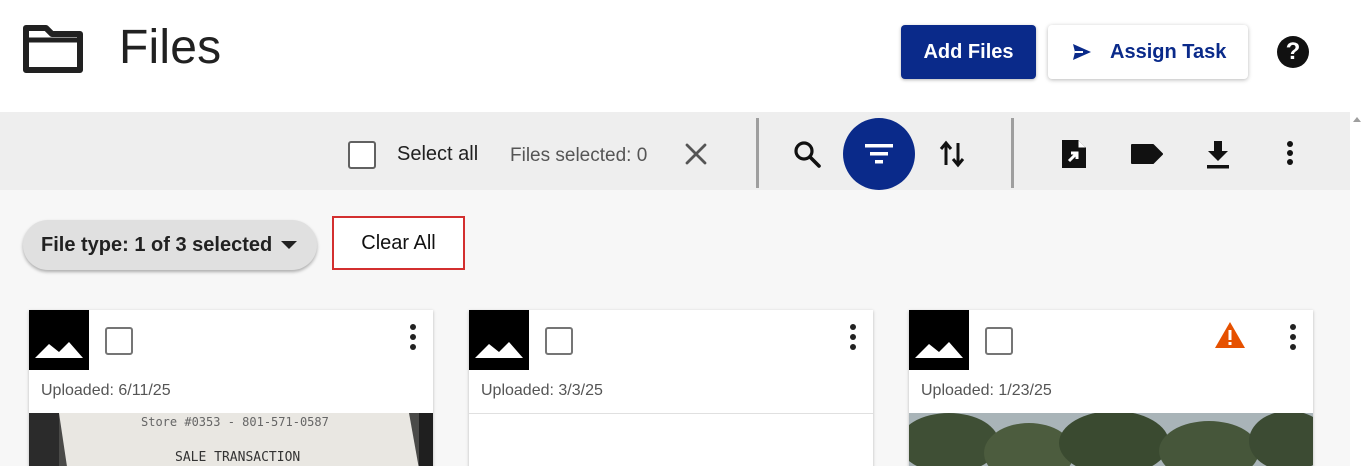 The width and height of the screenshot is (1365, 466). What do you see at coordinates (235, 422) in the screenshot?
I see `receipt-line-1: Store #0353 - 801-571-0587` at bounding box center [235, 422].